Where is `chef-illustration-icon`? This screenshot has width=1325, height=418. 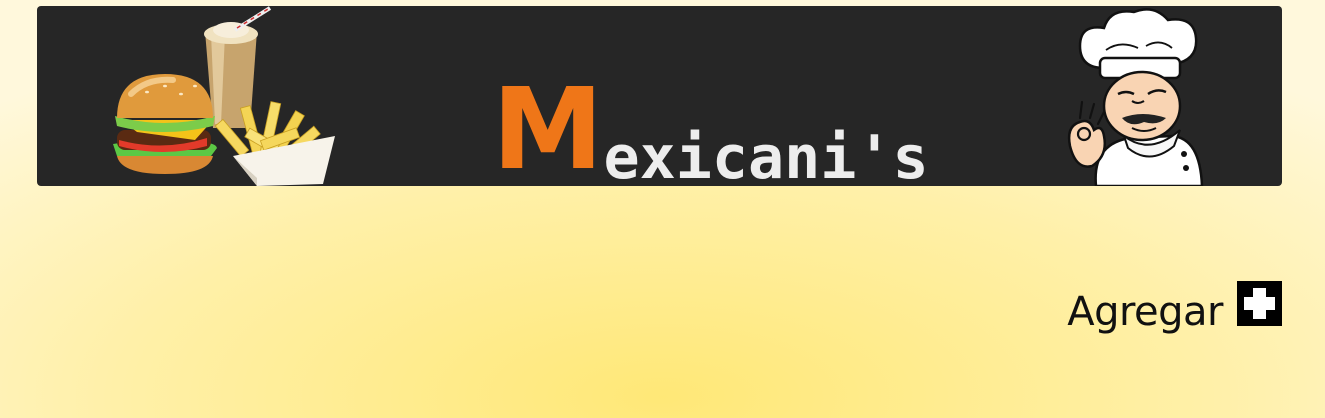
chef-illustration-icon is located at coordinates (1135, 97).